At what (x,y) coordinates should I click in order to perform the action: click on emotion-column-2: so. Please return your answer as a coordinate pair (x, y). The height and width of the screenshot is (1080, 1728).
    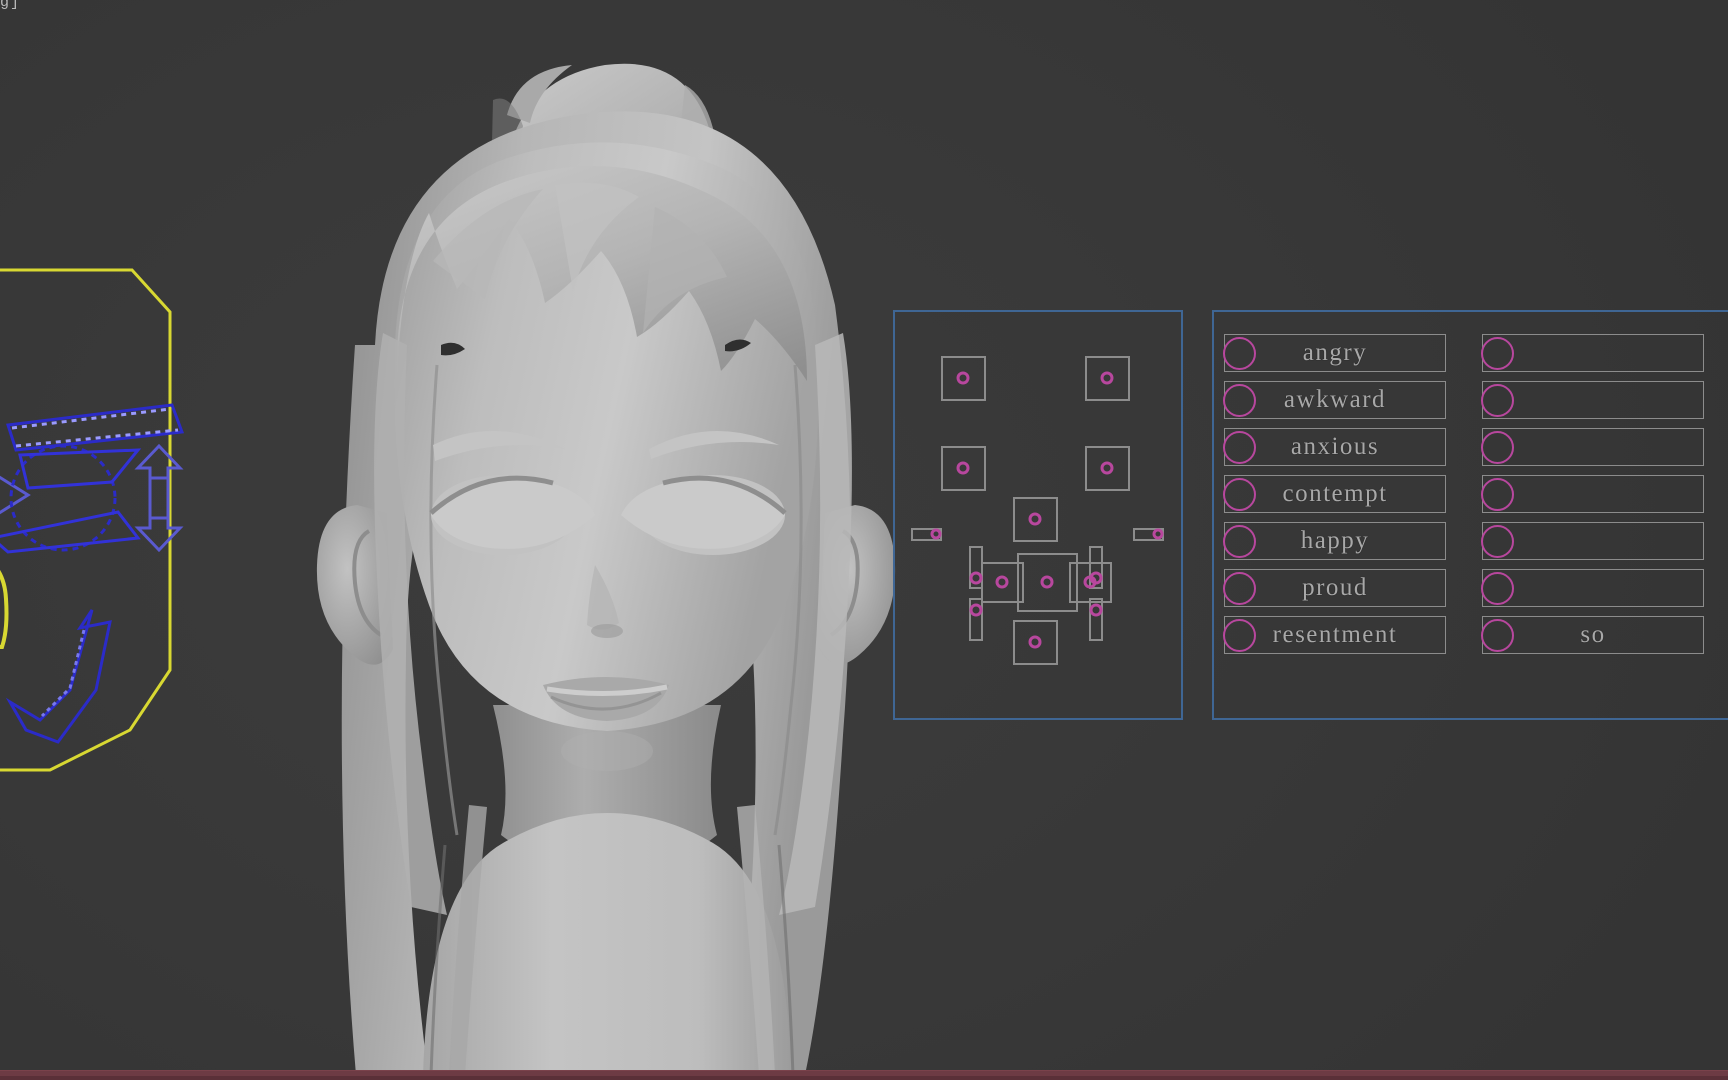
    Looking at the image, I should click on (1592, 494).